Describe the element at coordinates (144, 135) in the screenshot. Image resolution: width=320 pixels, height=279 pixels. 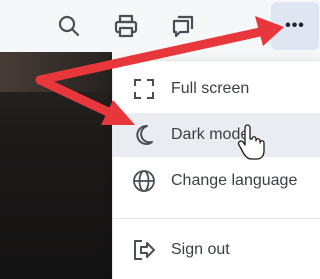
I see `moon-icon` at that location.